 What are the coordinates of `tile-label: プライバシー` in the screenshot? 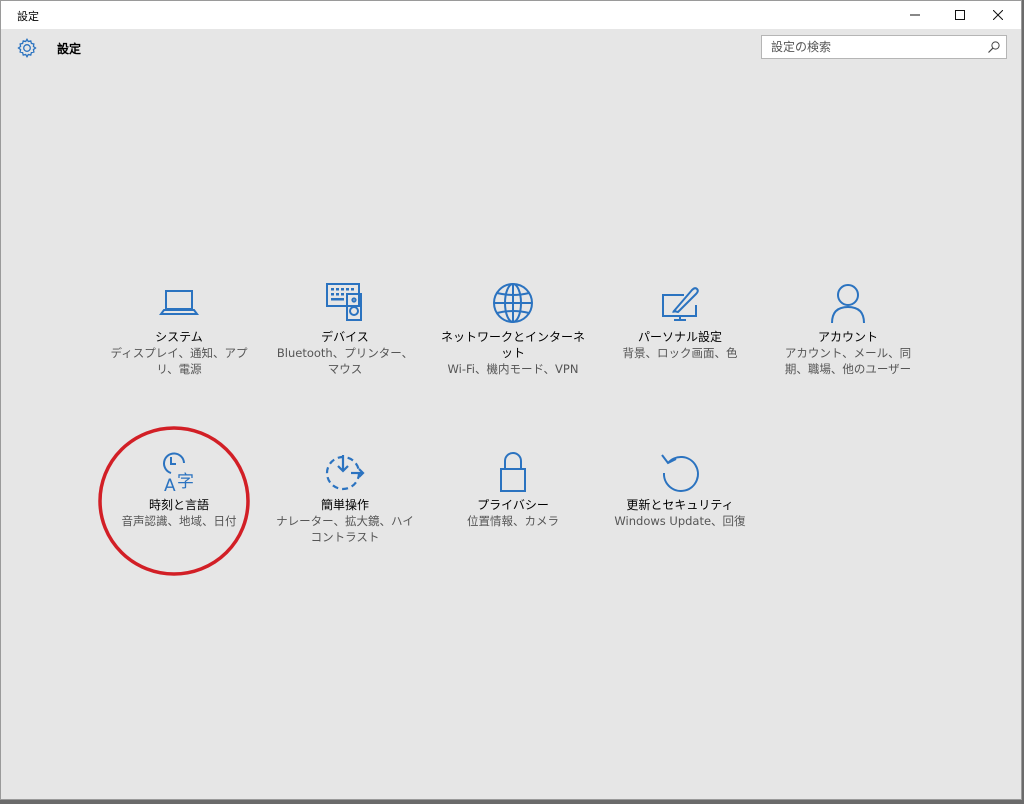 It's located at (513, 505).